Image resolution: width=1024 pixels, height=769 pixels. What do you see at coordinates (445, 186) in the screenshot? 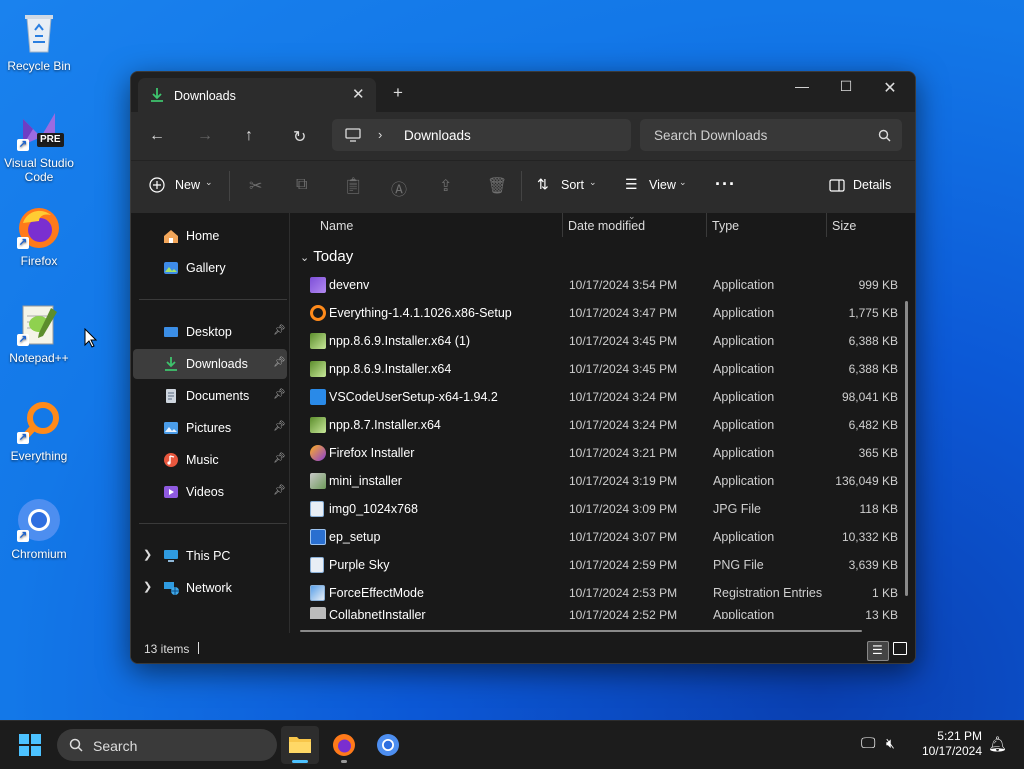
I see `share-icon: ⇪` at bounding box center [445, 186].